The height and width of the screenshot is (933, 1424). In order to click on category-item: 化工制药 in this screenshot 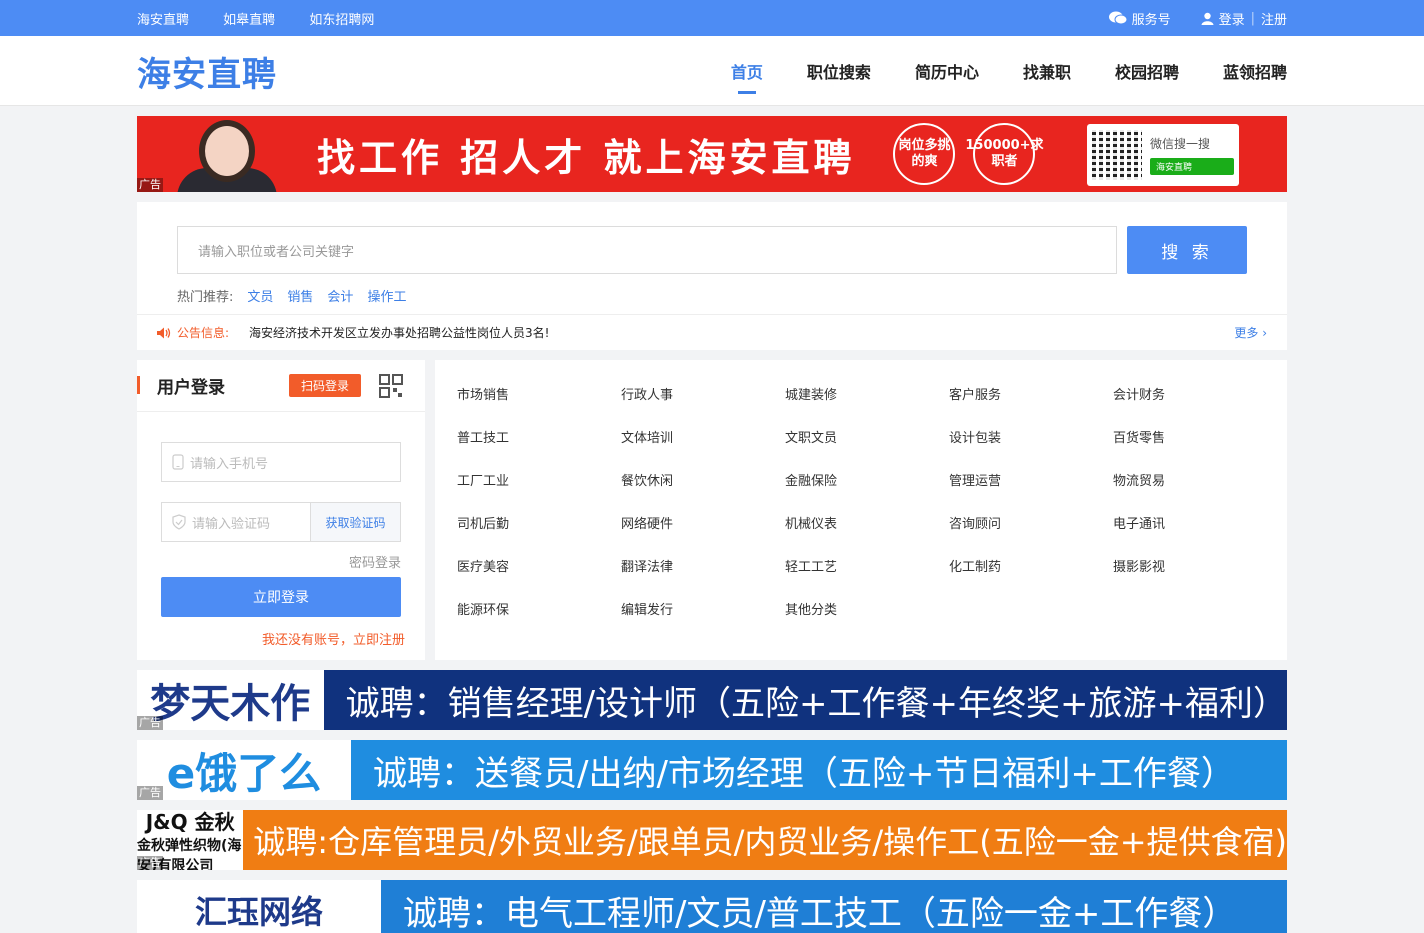, I will do `click(1031, 577)`.